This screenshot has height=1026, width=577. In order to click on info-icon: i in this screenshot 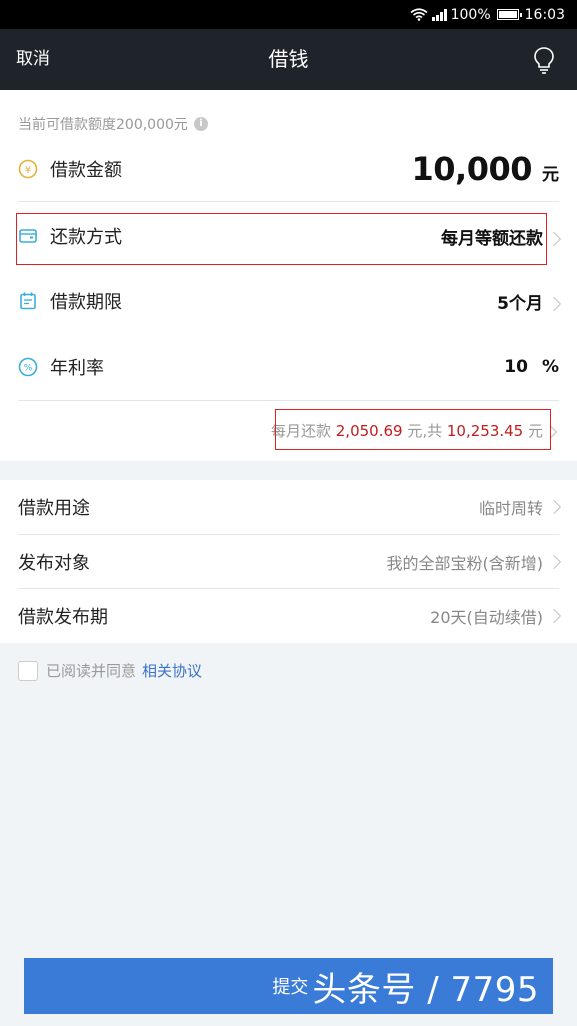, I will do `click(200, 124)`.